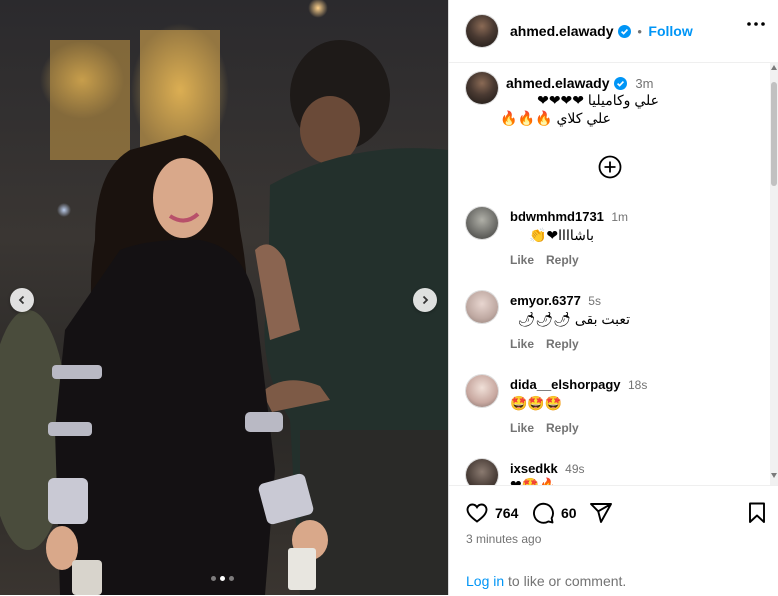 The width and height of the screenshot is (778, 596). I want to click on comment-count: 60, so click(569, 513).